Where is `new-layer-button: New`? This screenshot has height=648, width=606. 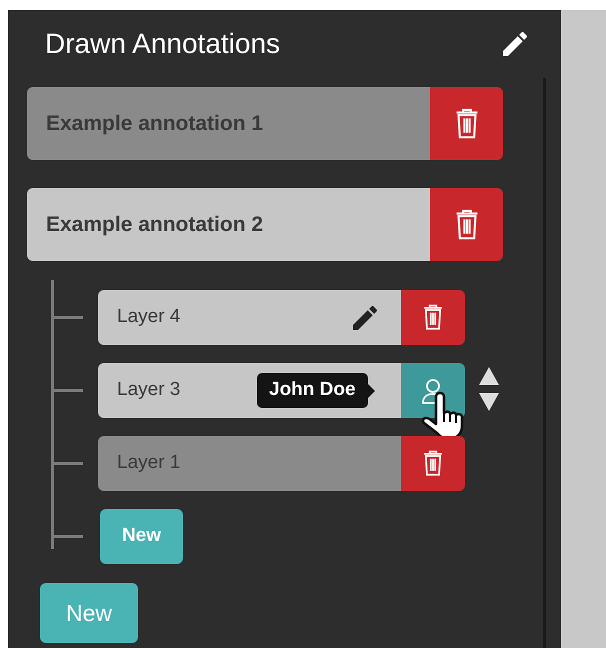 new-layer-button: New is located at coordinates (141, 536).